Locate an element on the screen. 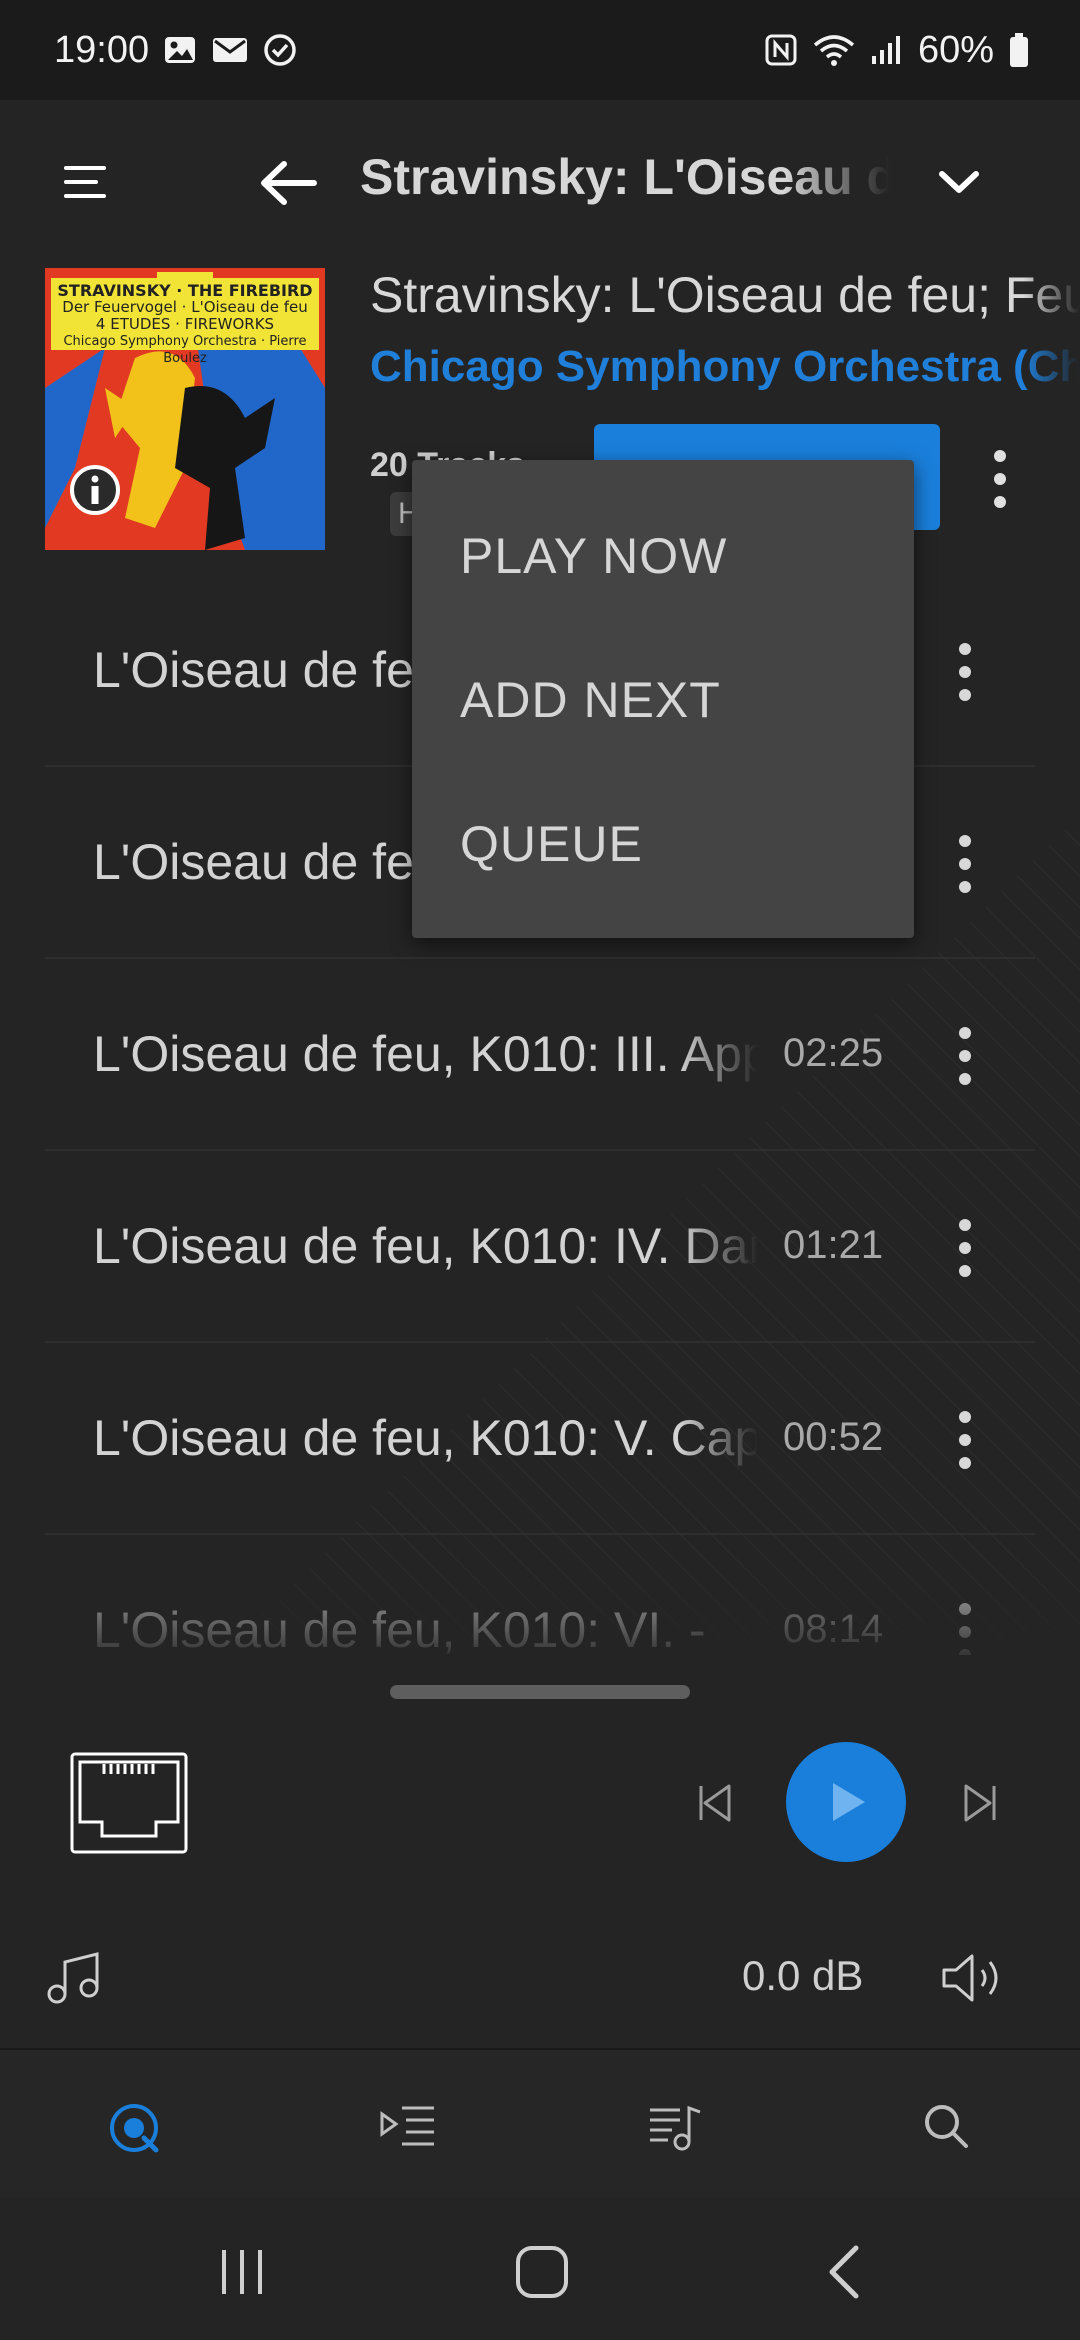 The width and height of the screenshot is (1080, 2340). music-note-icon is located at coordinates (73, 1978).